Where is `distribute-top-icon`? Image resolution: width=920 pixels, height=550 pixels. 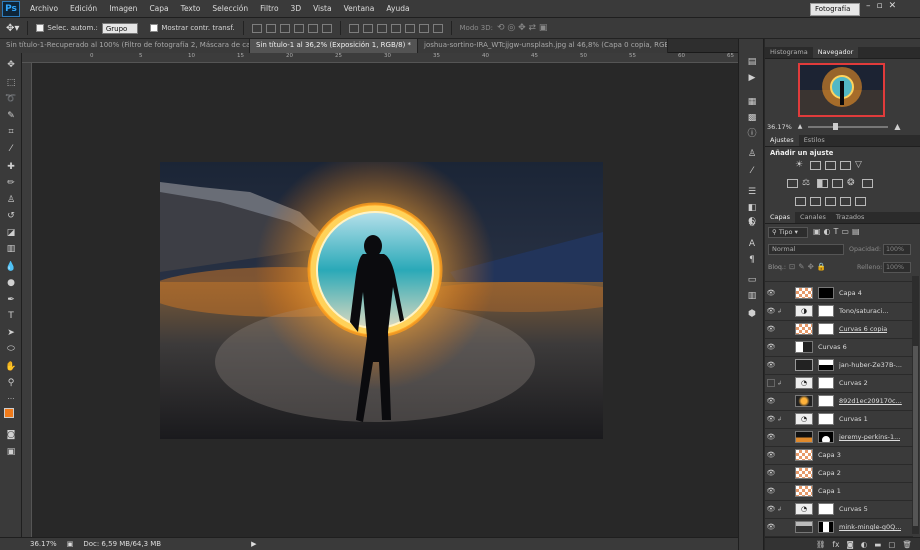
distribute-top-icon is located at coordinates (353, 28).